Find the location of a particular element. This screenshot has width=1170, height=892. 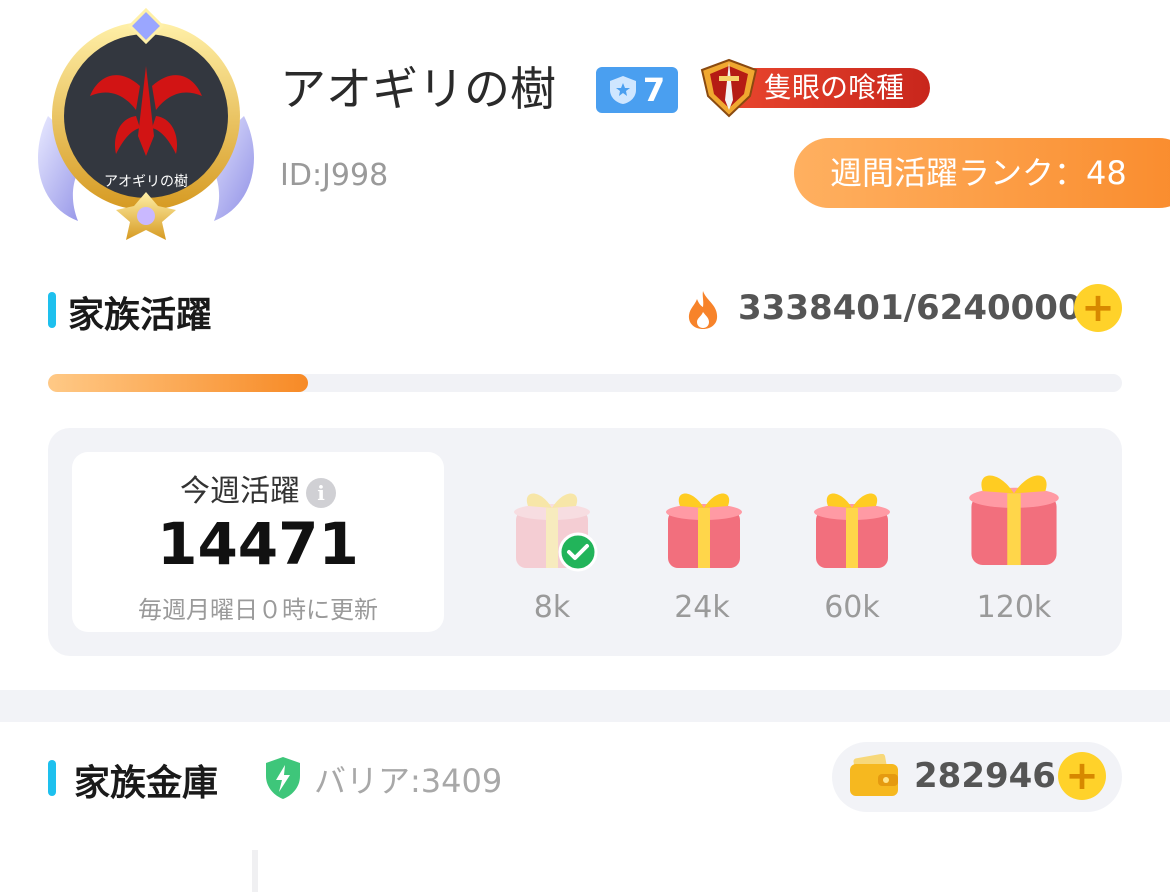

weekly-activity-label: 今週活躍 is located at coordinates (240, 491).